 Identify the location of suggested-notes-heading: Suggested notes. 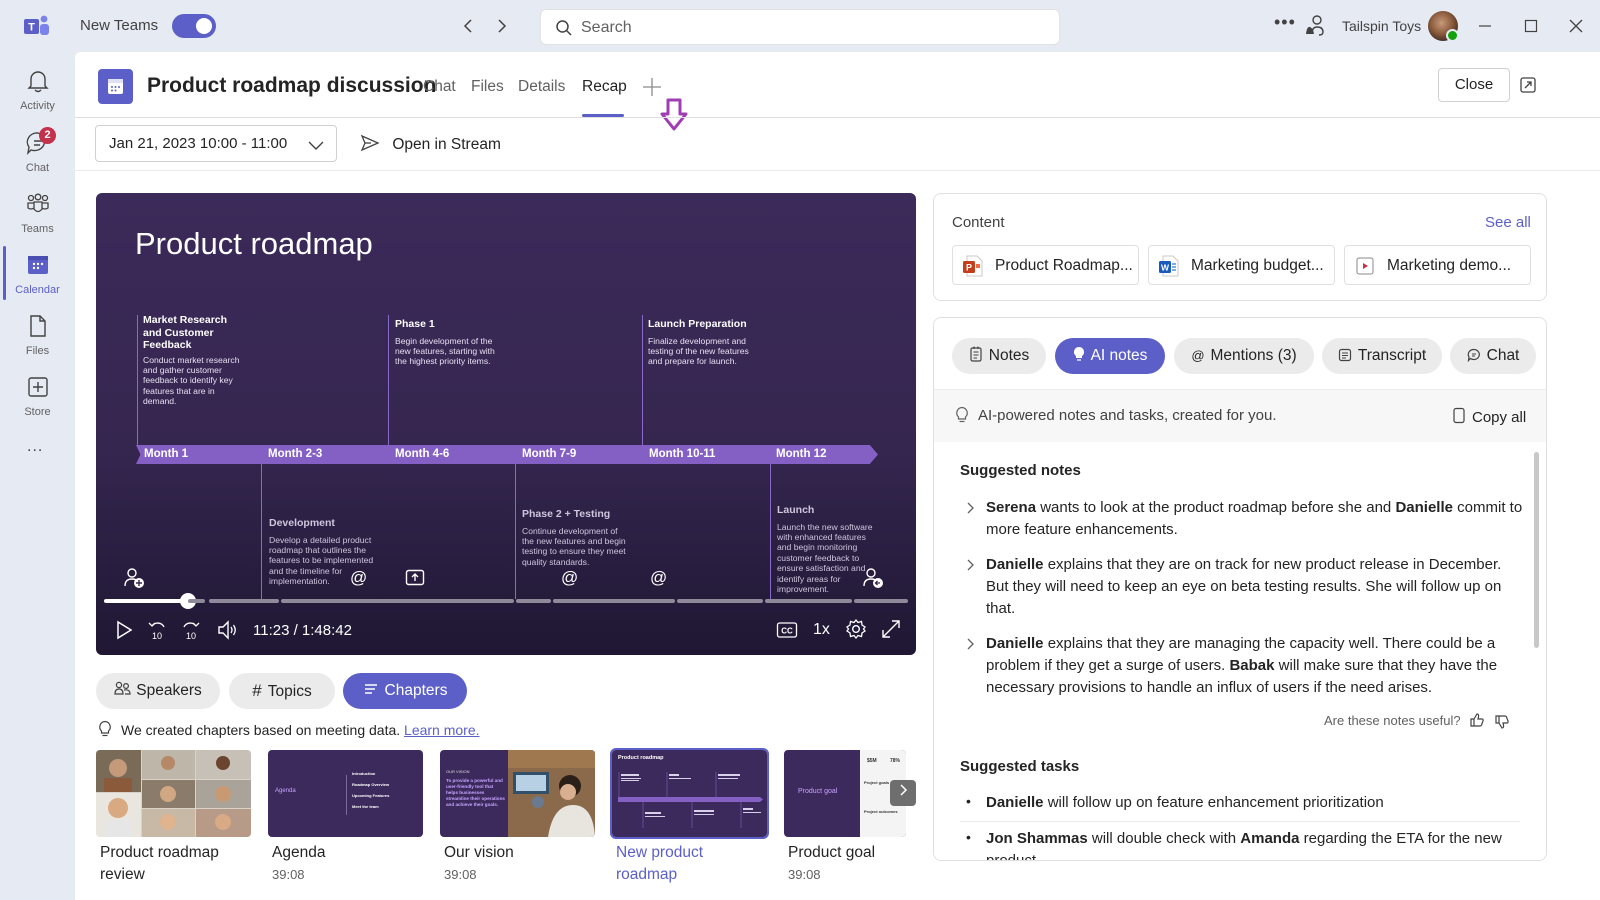
(1020, 470).